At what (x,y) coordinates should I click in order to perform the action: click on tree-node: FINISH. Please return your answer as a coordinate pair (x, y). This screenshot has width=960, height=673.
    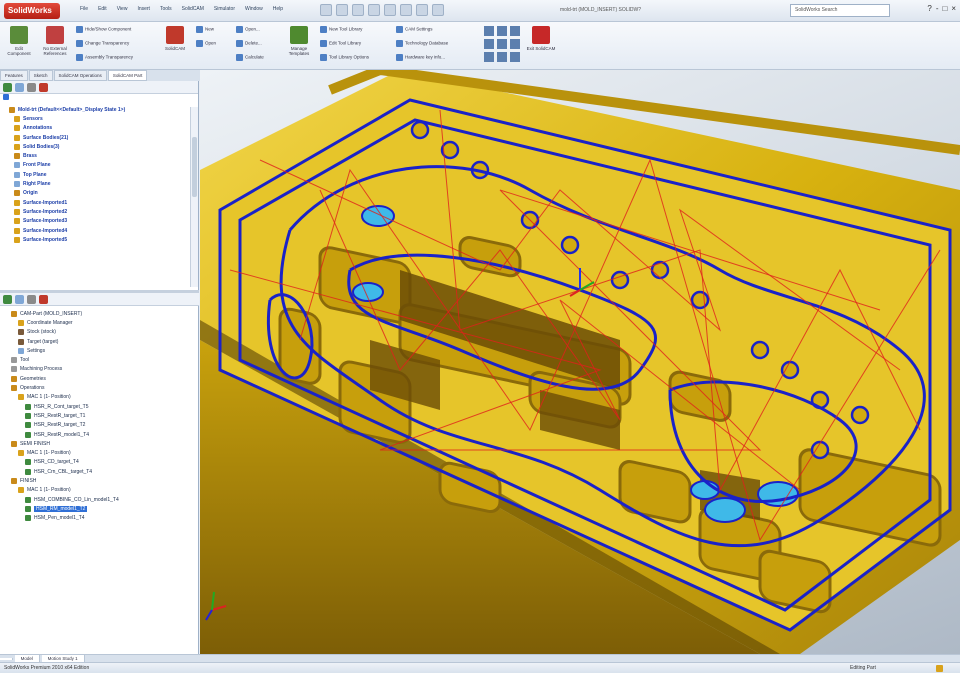
    Looking at the image, I should click on (99, 480).